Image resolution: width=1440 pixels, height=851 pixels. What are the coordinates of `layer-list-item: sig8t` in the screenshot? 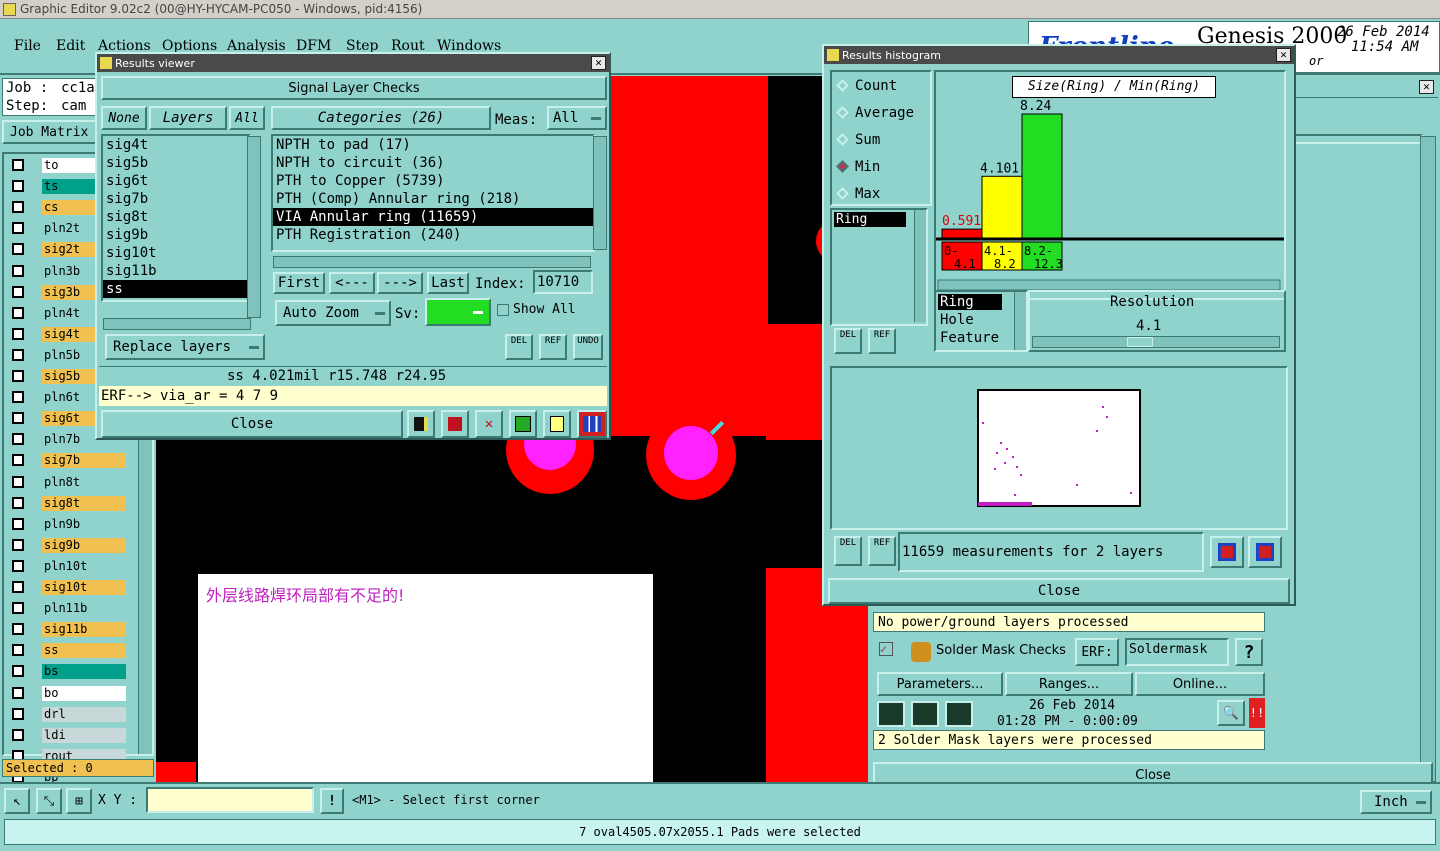 It's located at (176, 217).